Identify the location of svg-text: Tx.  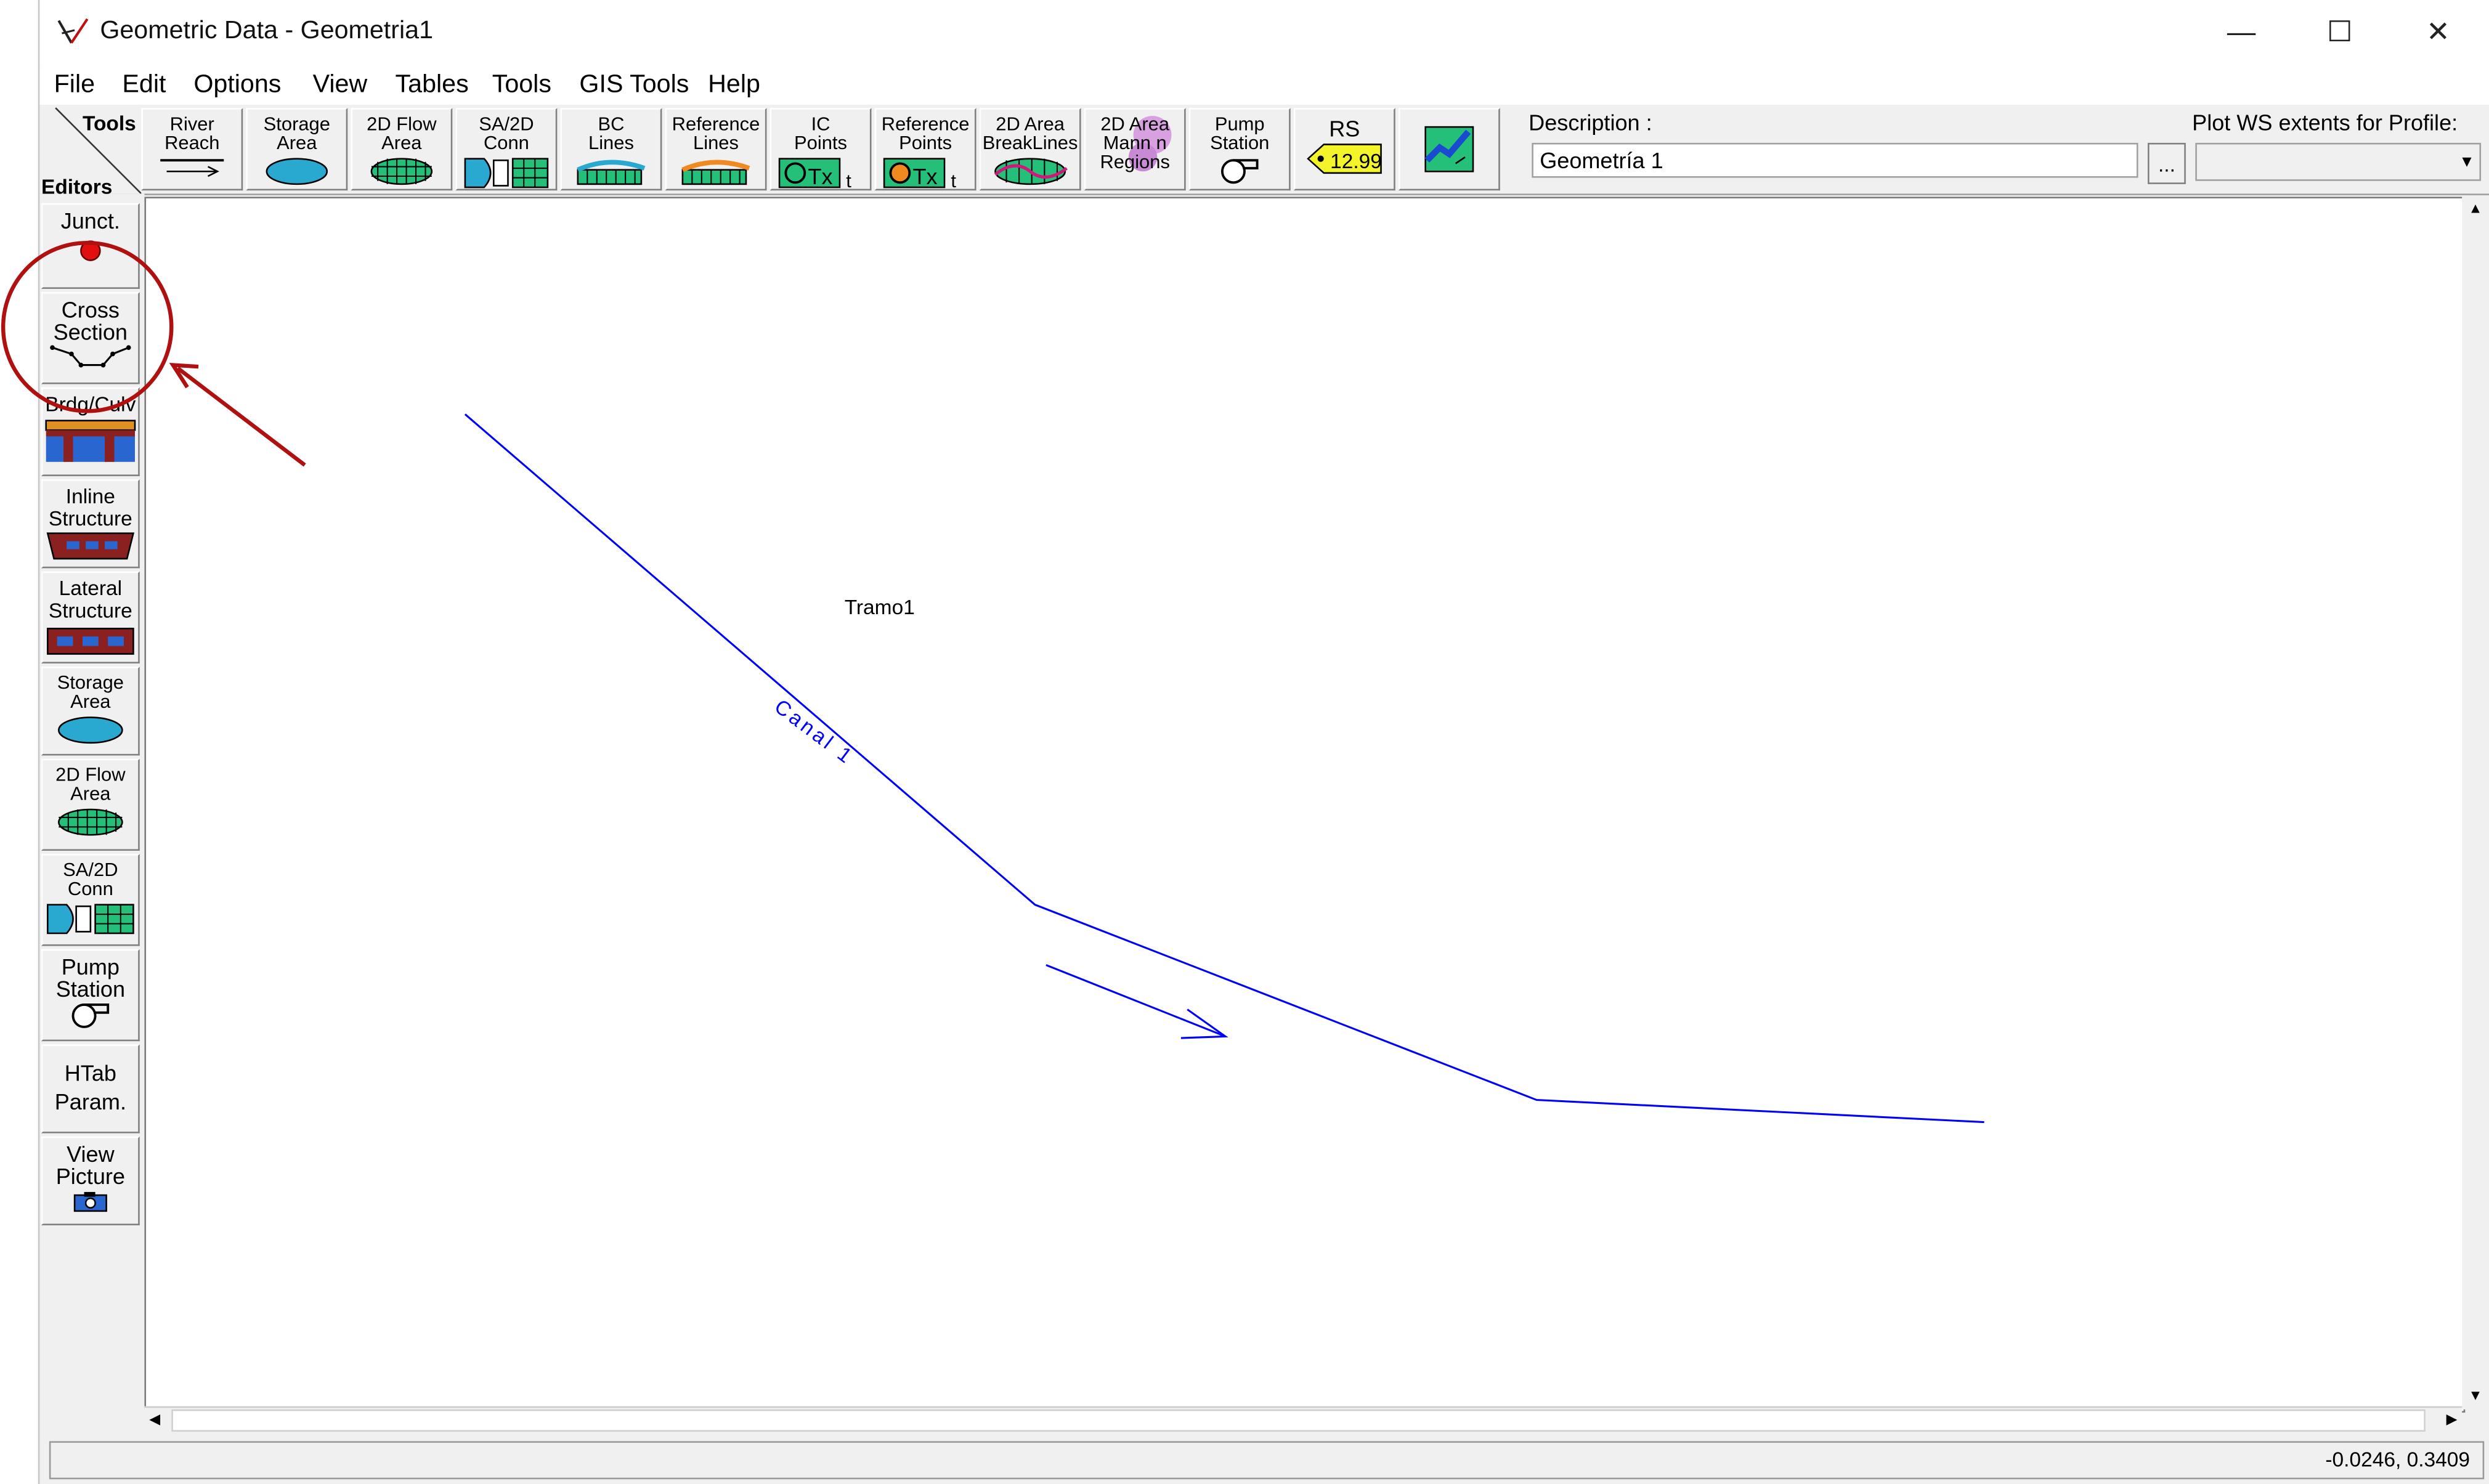
(925, 176).